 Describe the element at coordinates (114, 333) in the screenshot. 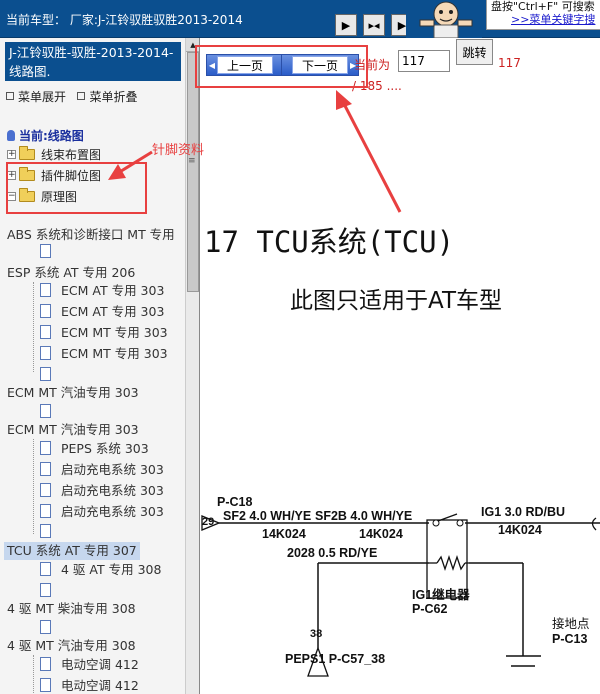

I see `tree-item-ecm-mt-1: ECM MT 专用 303` at that location.